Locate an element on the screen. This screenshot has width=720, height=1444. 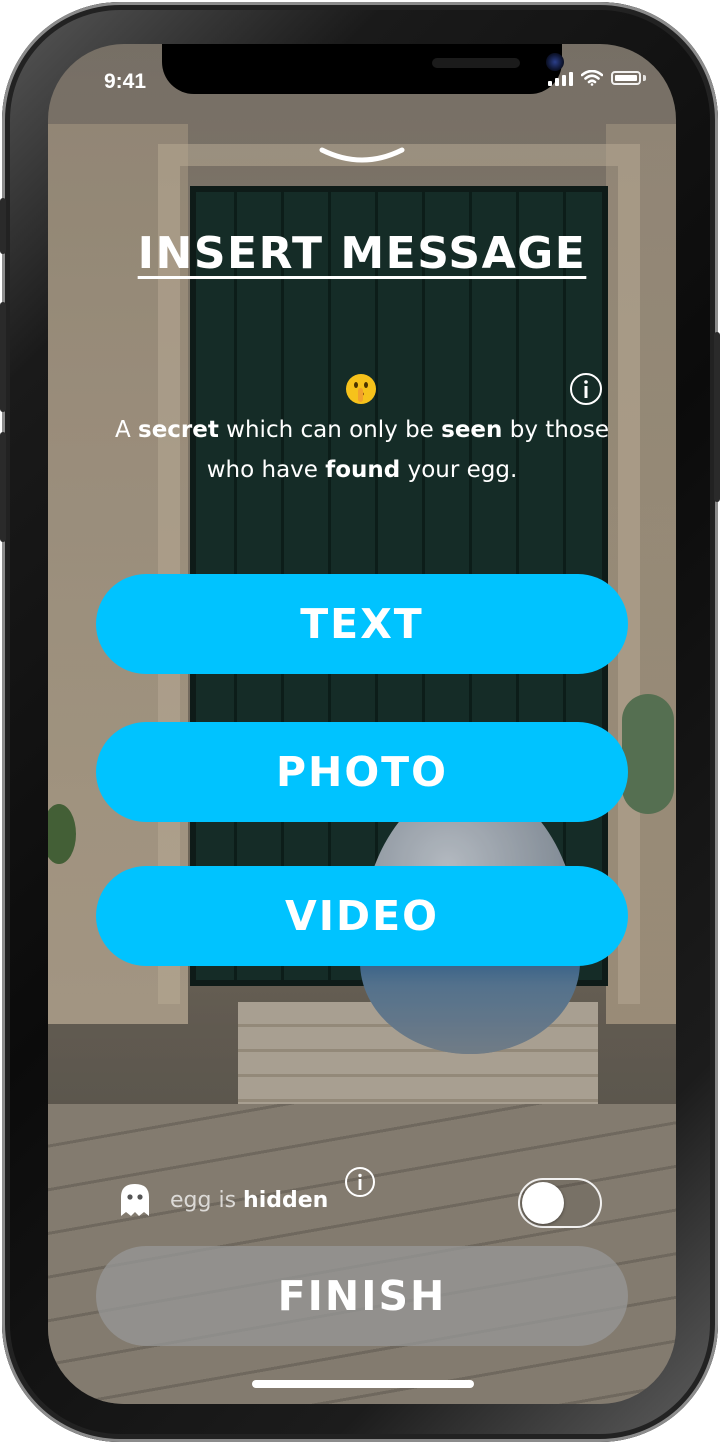
egg-visibility-row: egg is hidden is located at coordinates (223, 1200).